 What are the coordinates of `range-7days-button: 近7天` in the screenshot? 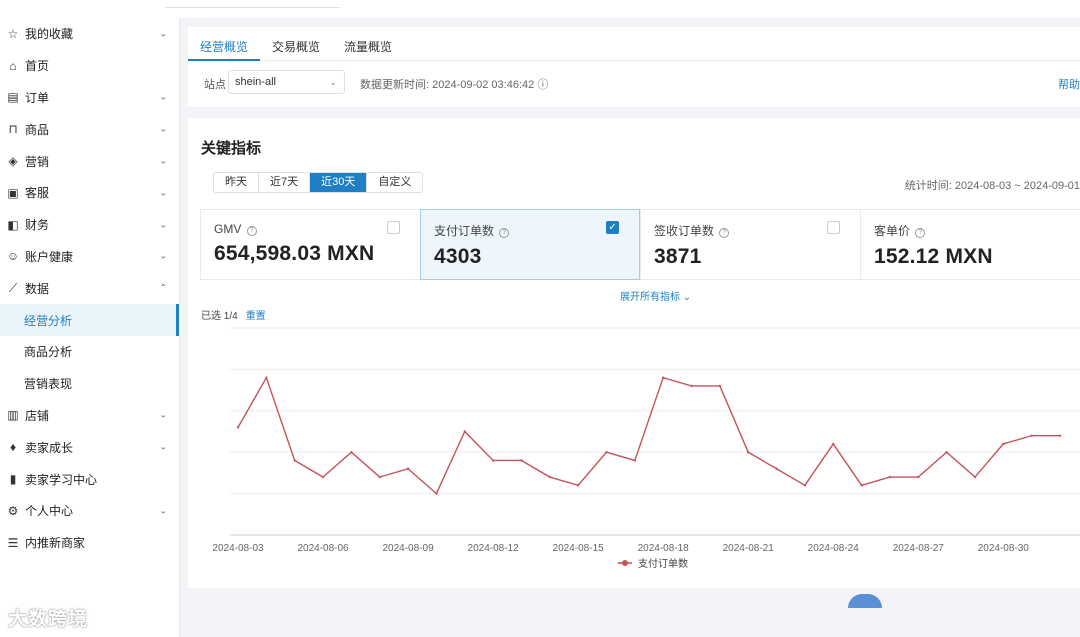 It's located at (285, 182).